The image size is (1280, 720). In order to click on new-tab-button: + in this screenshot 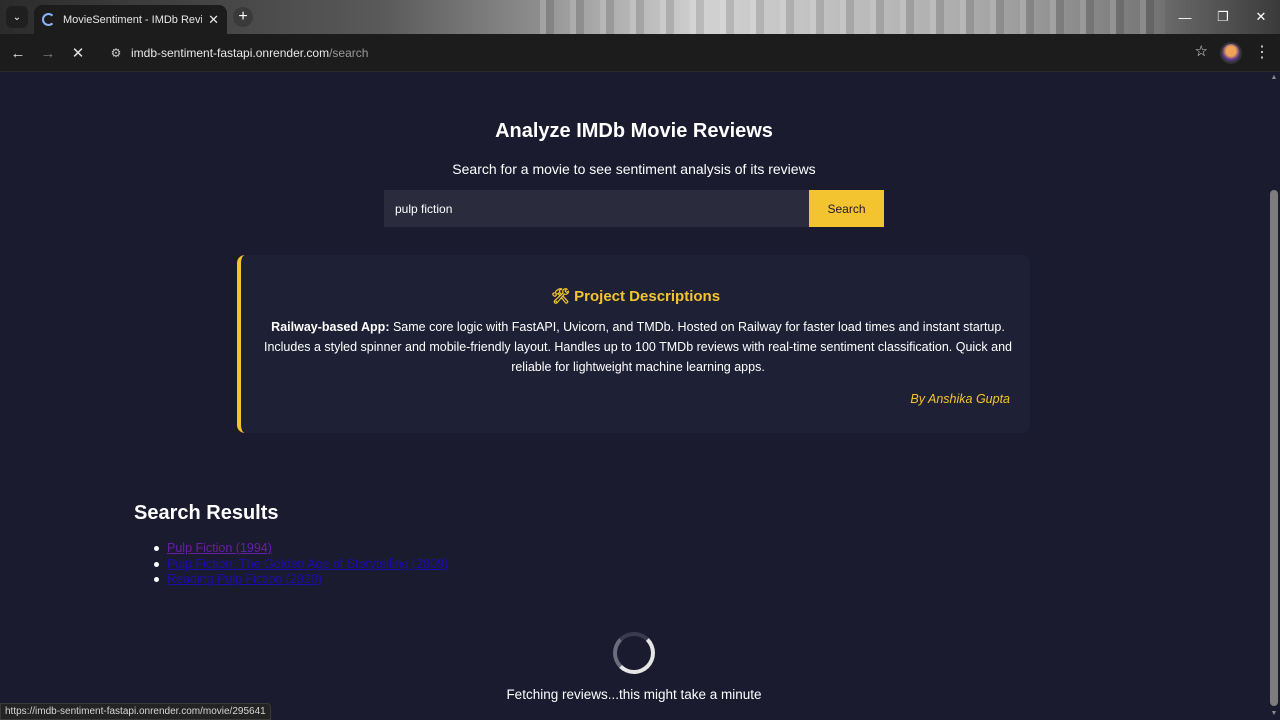, I will do `click(243, 17)`.